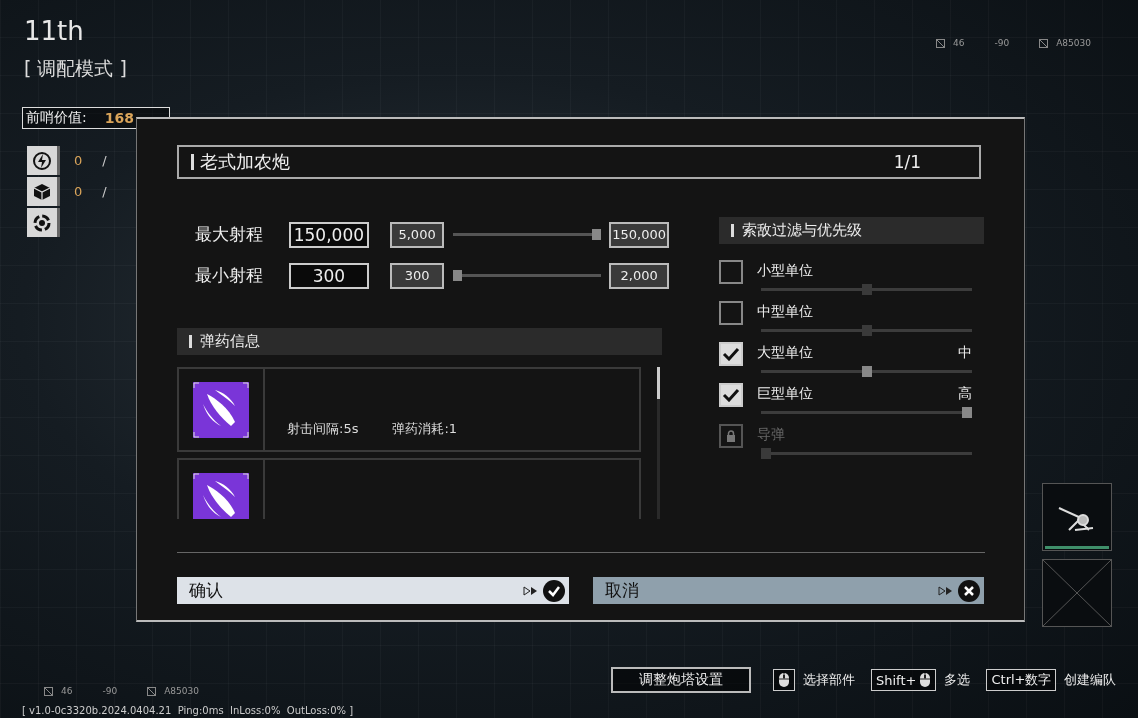 This screenshot has width=1138, height=718. I want to click on unit-slot, so click(1077, 517).